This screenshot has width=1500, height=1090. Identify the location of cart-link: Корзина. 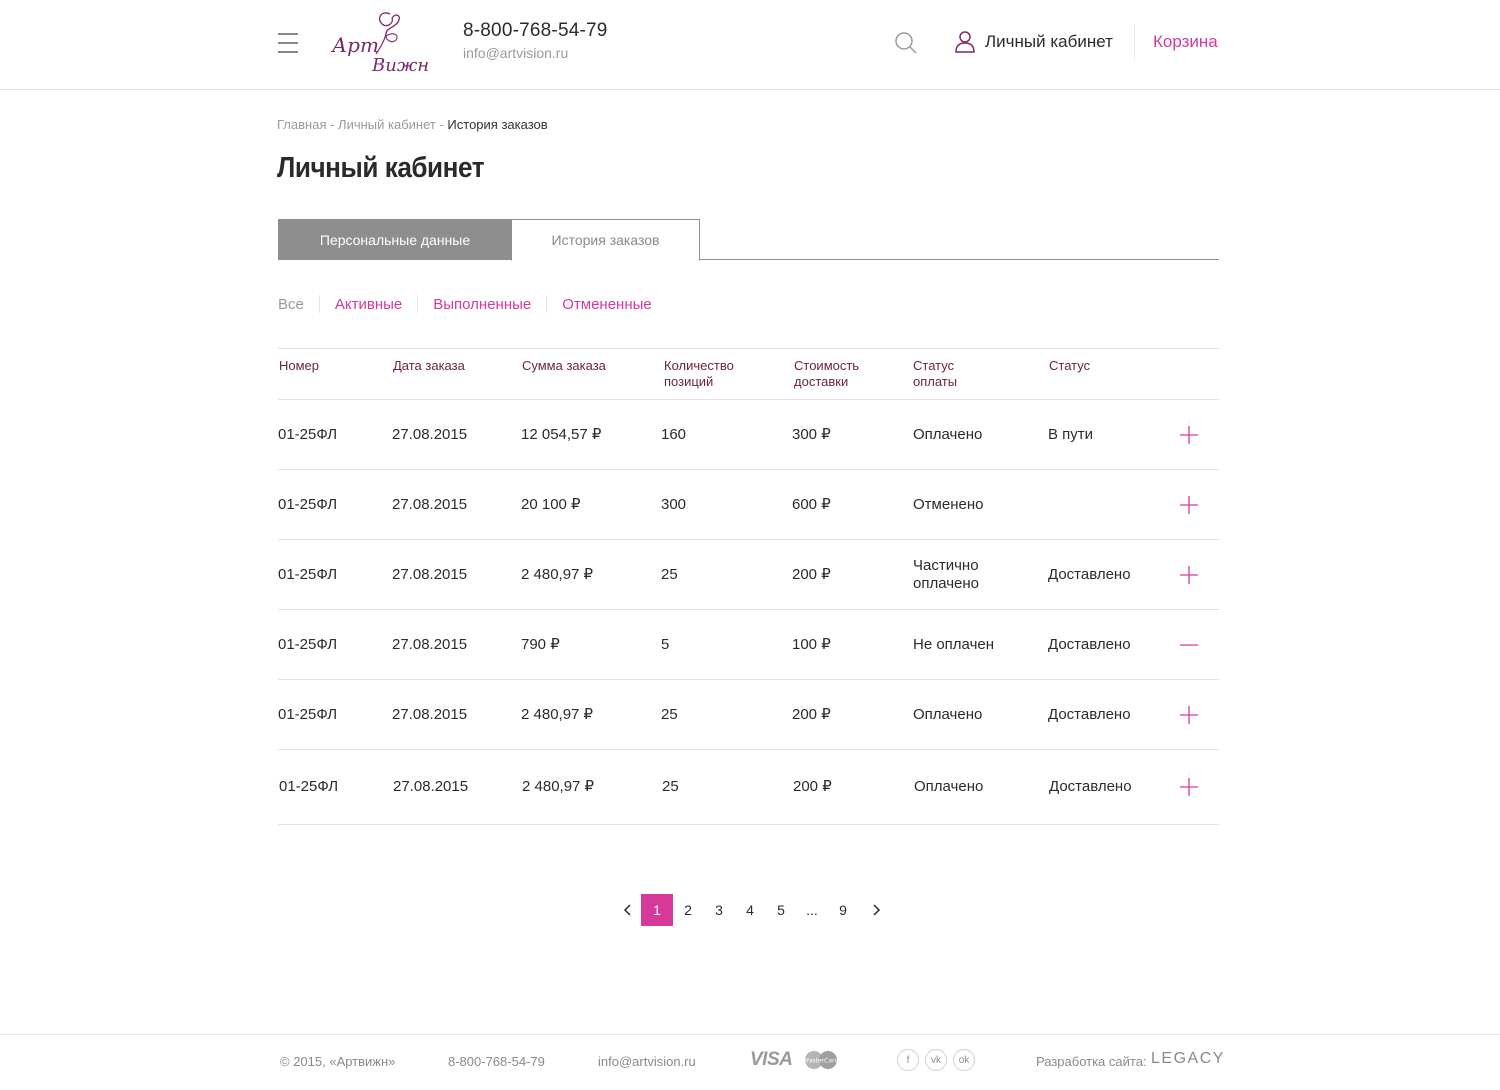
(1185, 42).